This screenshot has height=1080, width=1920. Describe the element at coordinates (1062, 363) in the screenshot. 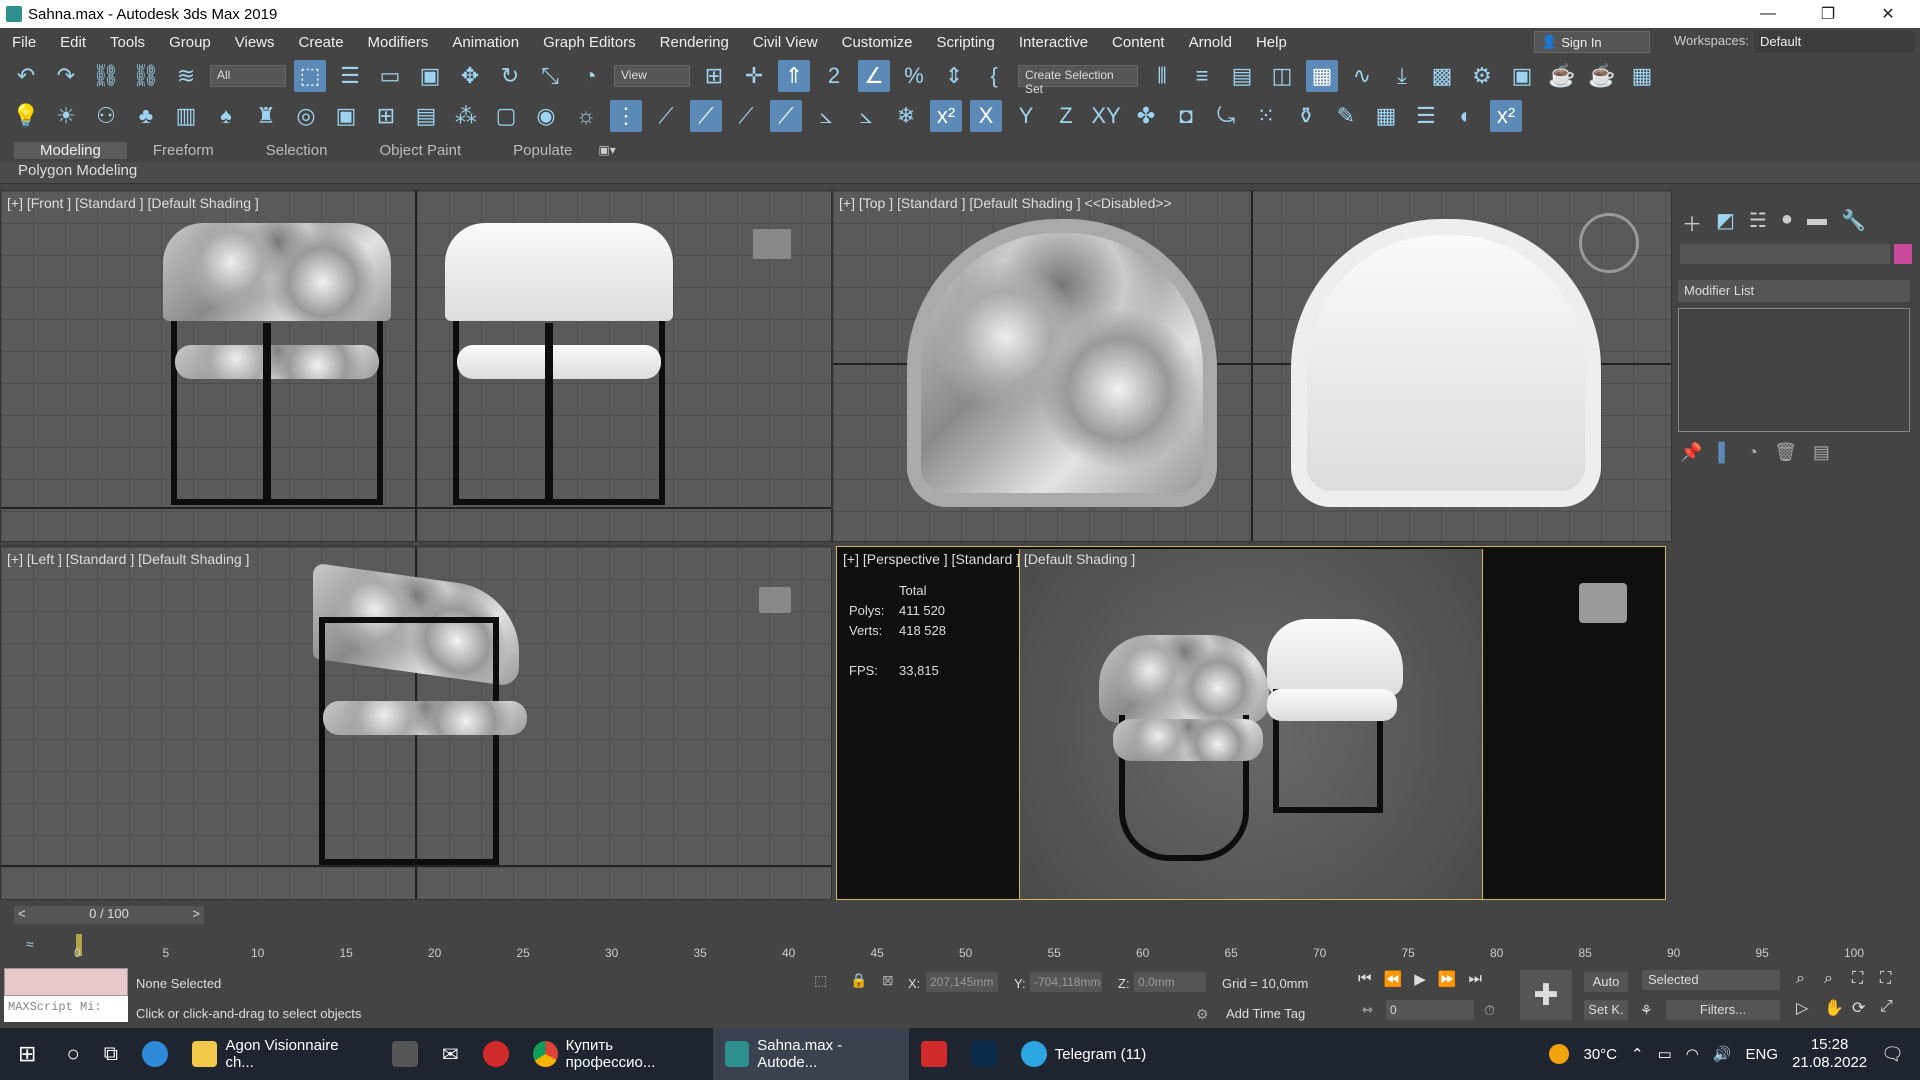

I see `chair-marble-top` at that location.